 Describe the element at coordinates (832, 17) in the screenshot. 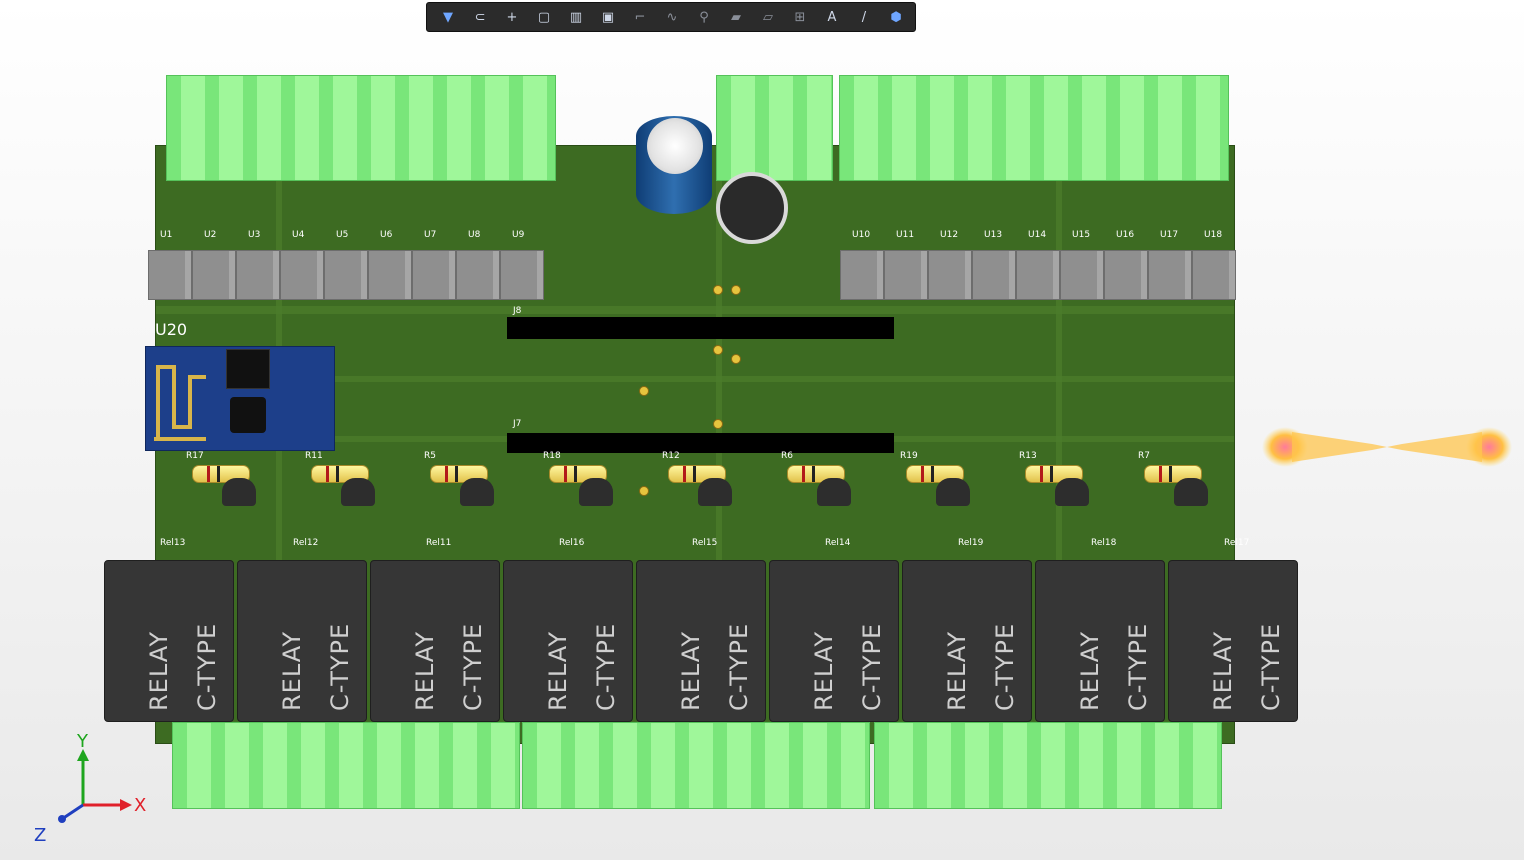

I see `text-icon: A` at that location.